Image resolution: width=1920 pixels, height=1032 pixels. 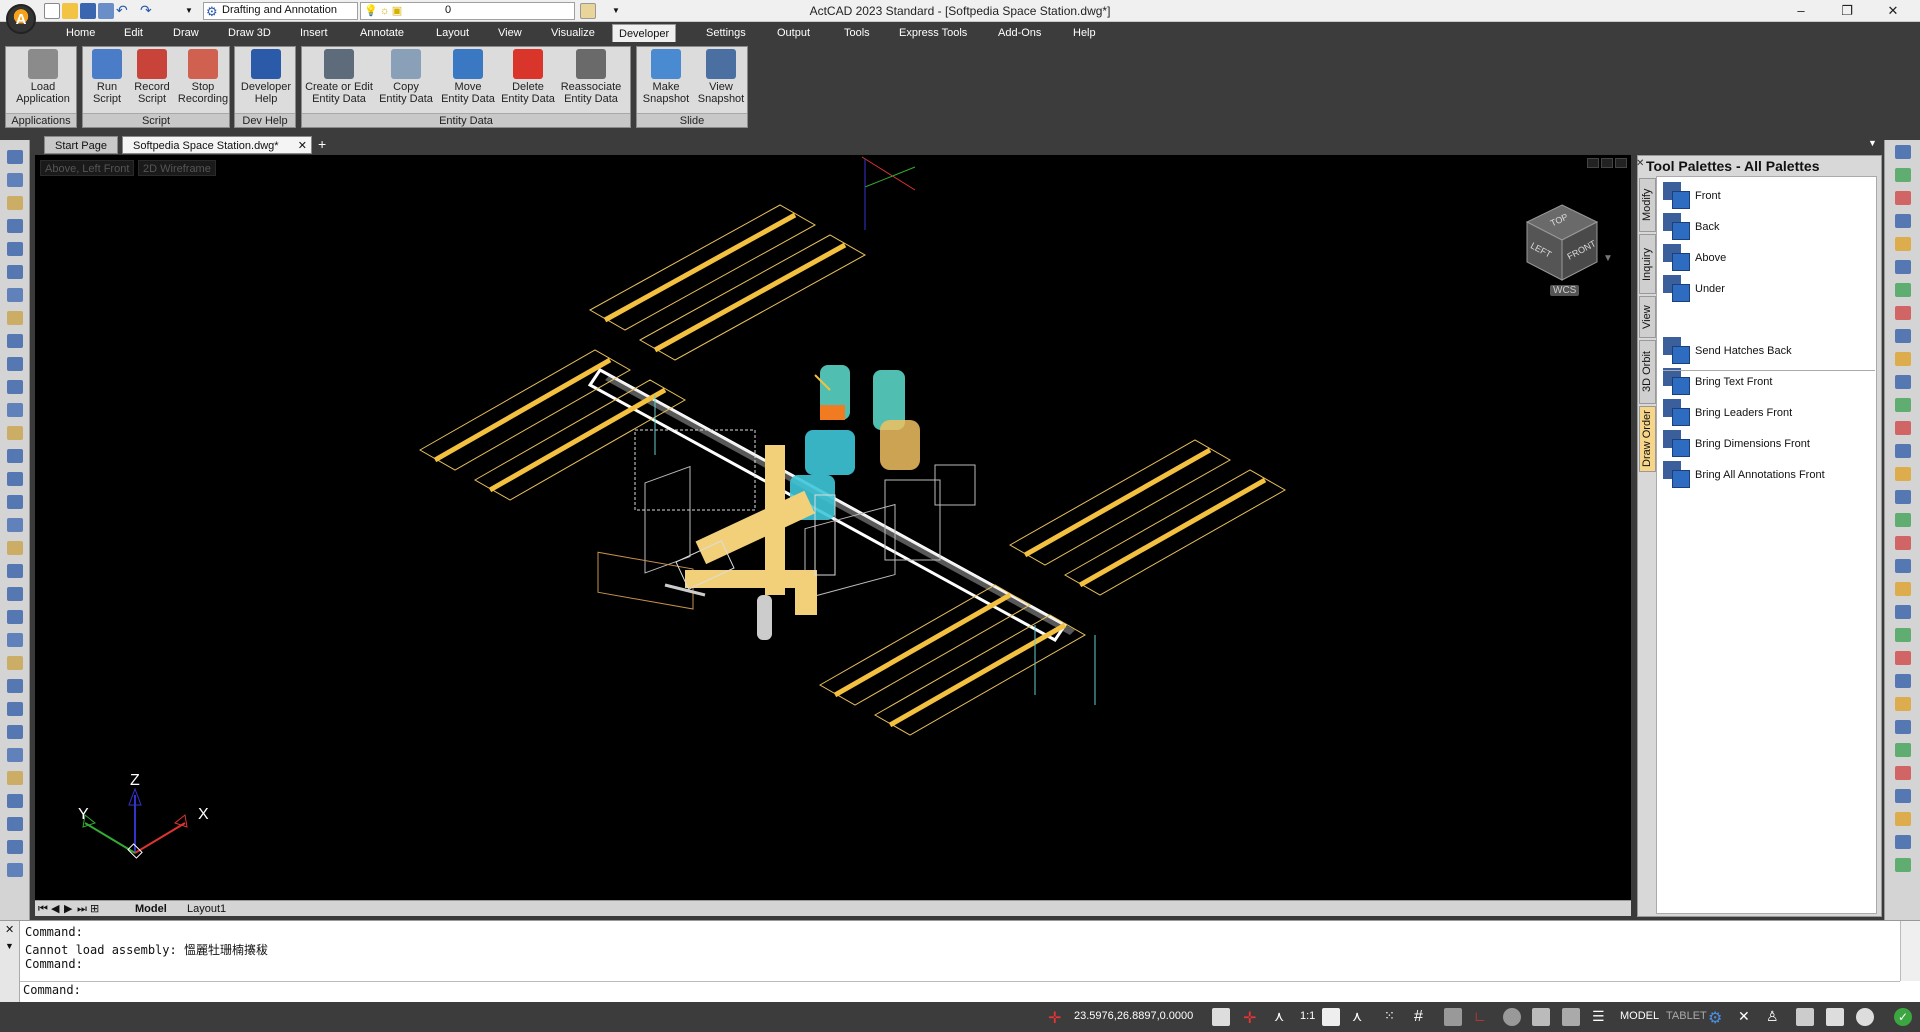 I want to click on palette-item-bring-all-annotations-front: Bring All Annotations Front, so click(x=1769, y=475).